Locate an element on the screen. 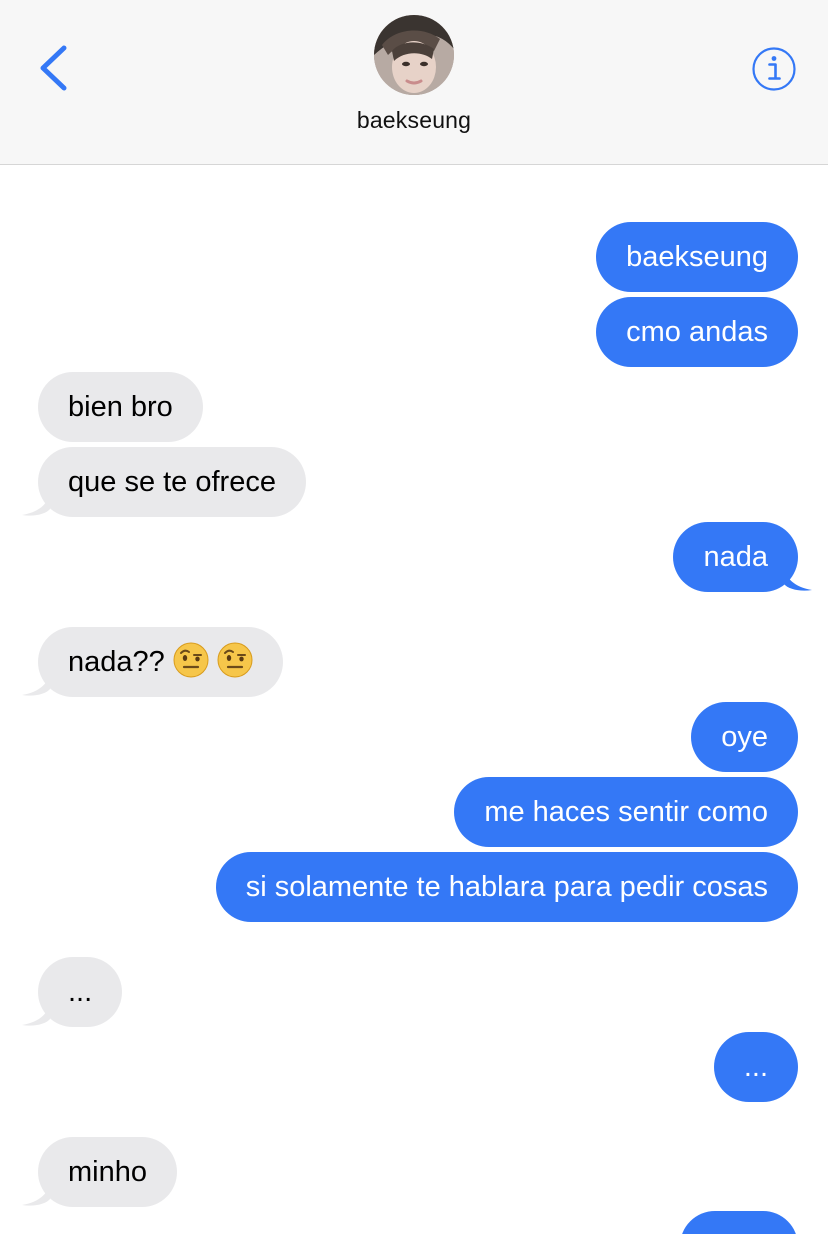 Image resolution: width=828 pixels, height=1234 pixels. outgoing-message: nada is located at coordinates (735, 557).